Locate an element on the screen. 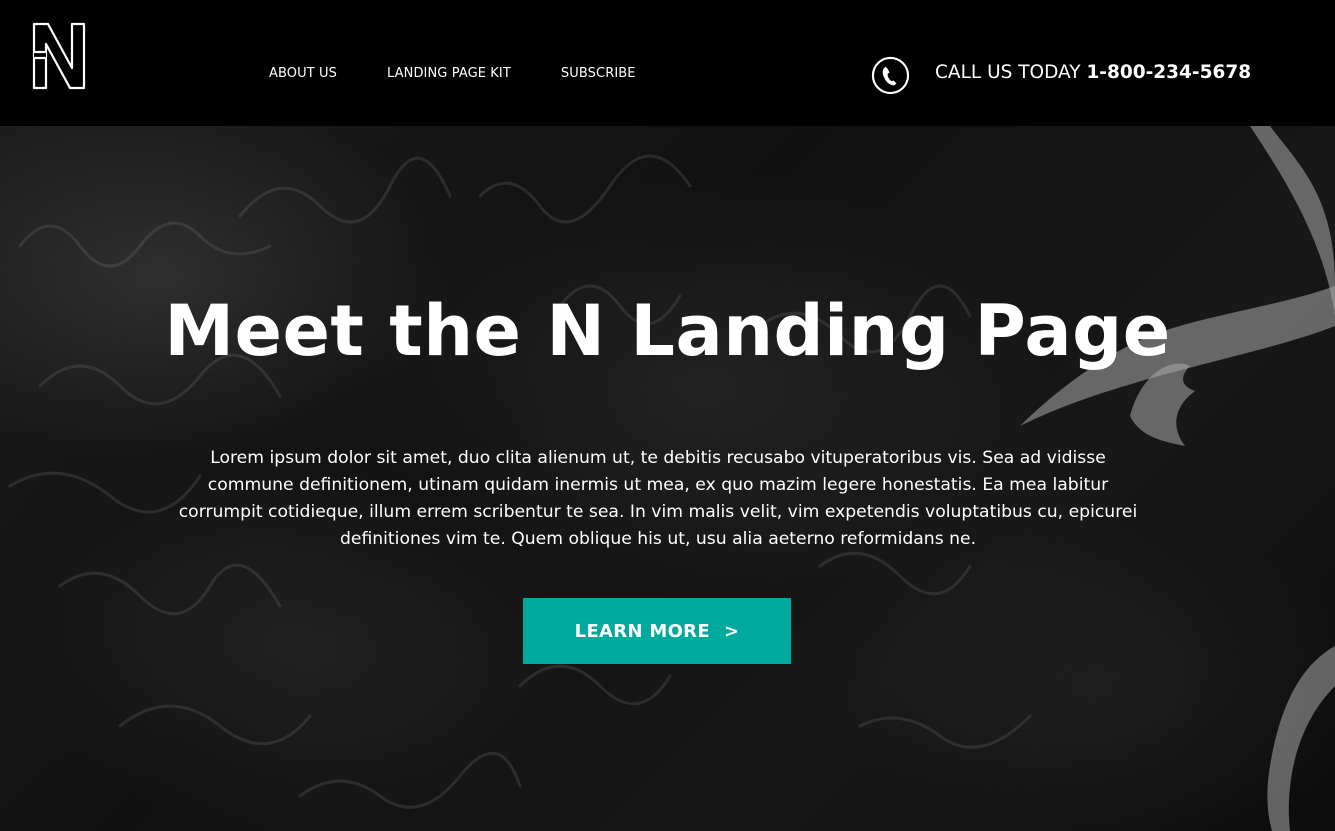  learn-more-button: LEARN MORE > is located at coordinates (657, 631).